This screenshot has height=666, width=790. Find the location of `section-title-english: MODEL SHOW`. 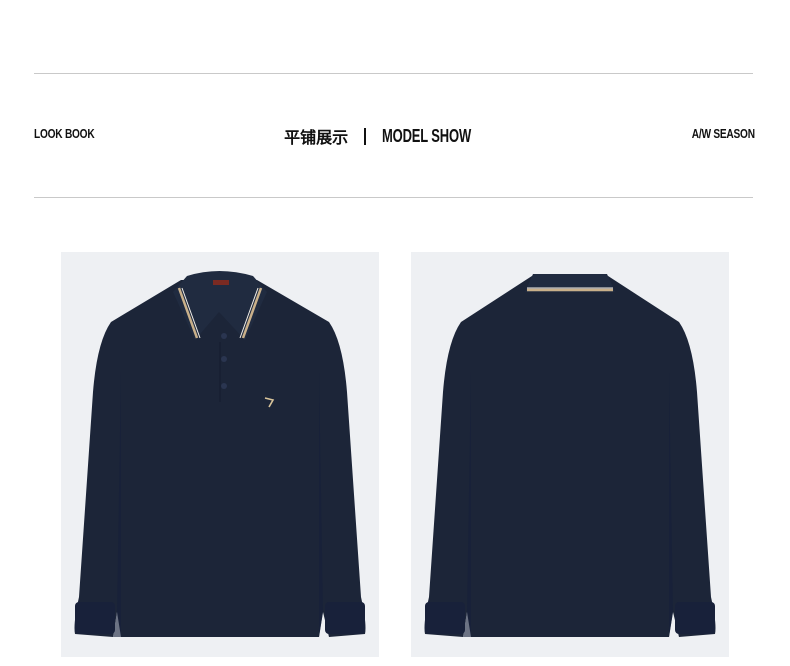

section-title-english: MODEL SHOW is located at coordinates (427, 135).